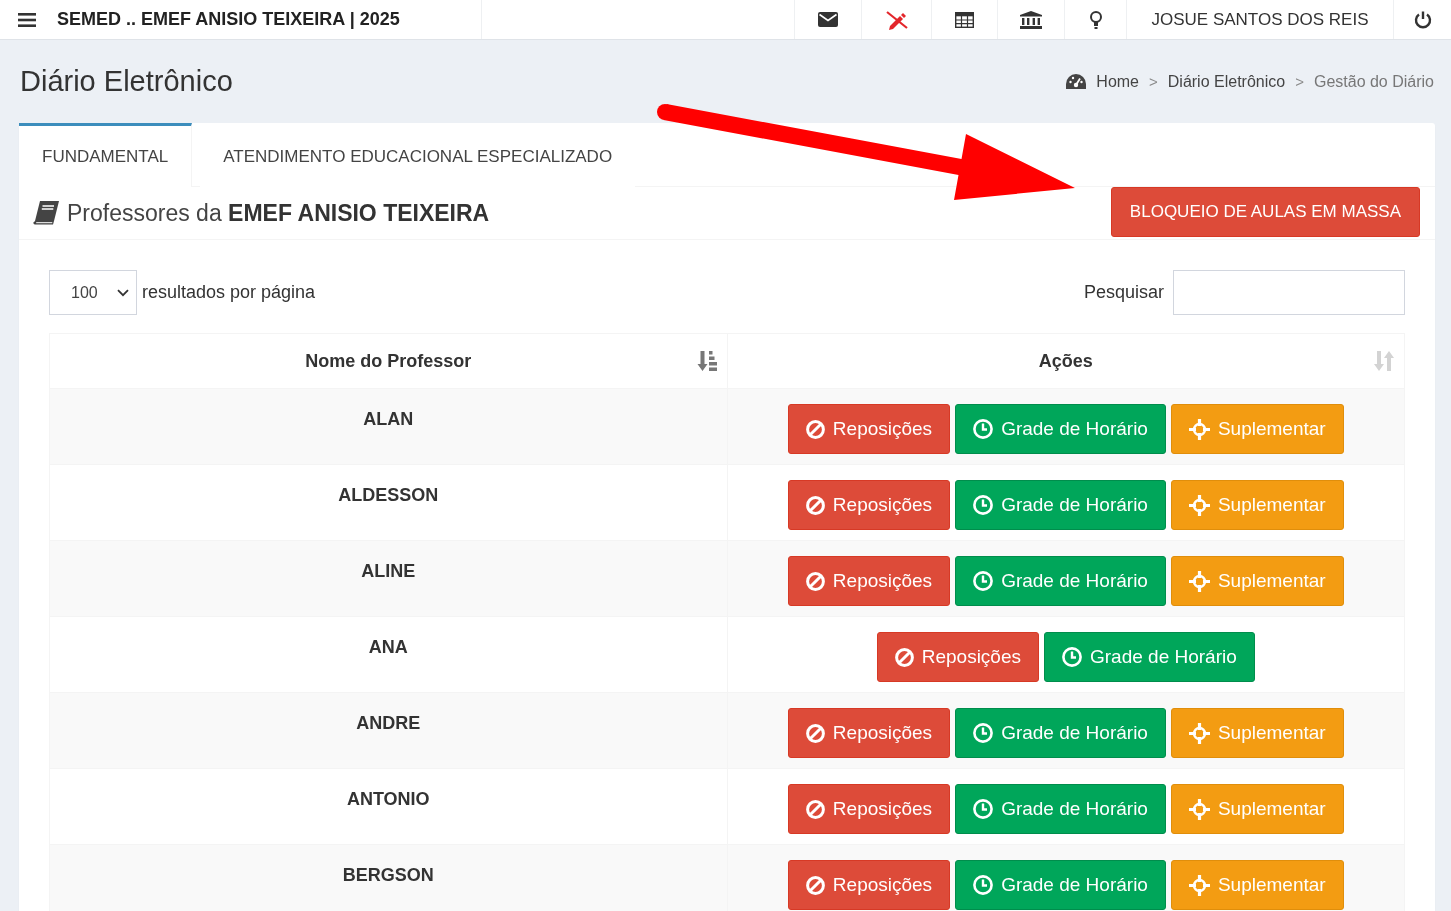 This screenshot has height=911, width=1451. Describe the element at coordinates (1066, 361) in the screenshot. I see `column-header: Ações` at that location.